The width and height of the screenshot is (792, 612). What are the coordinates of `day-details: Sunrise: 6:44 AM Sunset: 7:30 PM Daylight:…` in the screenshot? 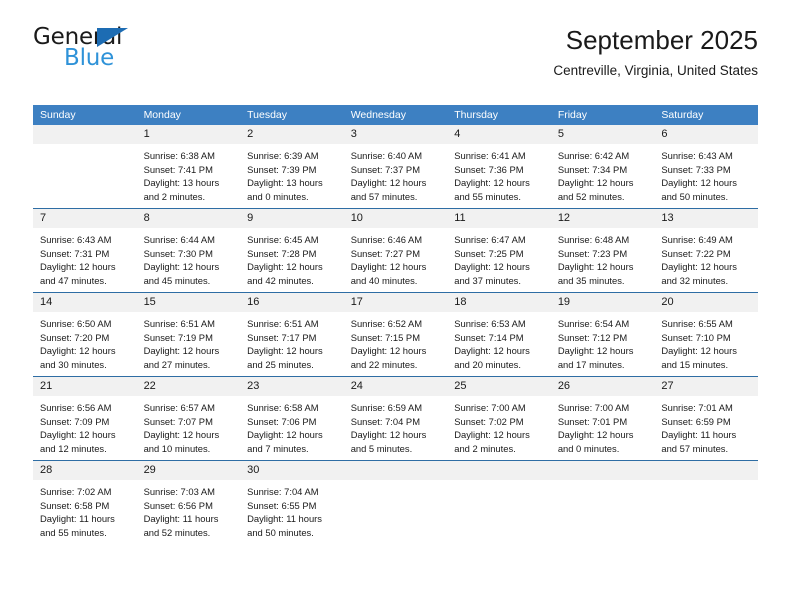 It's located at (189, 257).